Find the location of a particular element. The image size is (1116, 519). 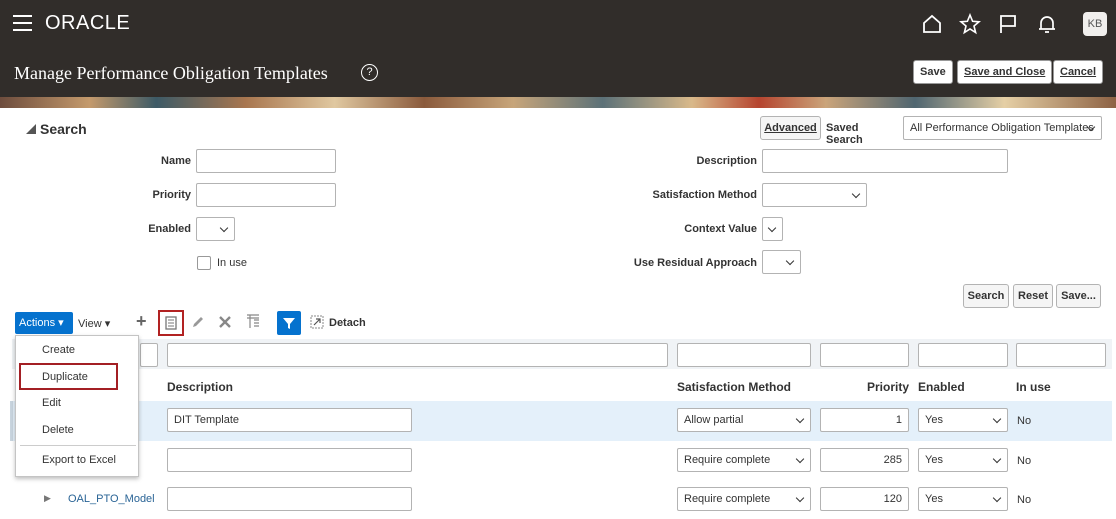

in-use-label: In use is located at coordinates (232, 263).